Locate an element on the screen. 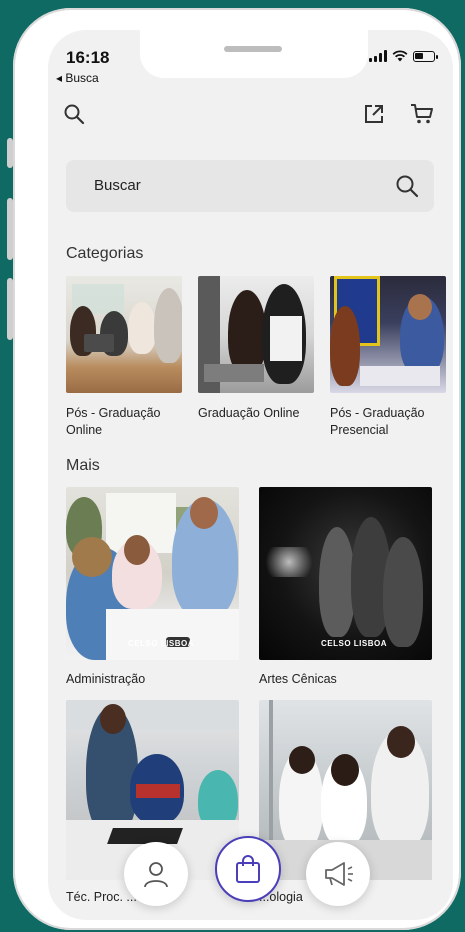 The image size is (465, 932). speaker is located at coordinates (253, 49).